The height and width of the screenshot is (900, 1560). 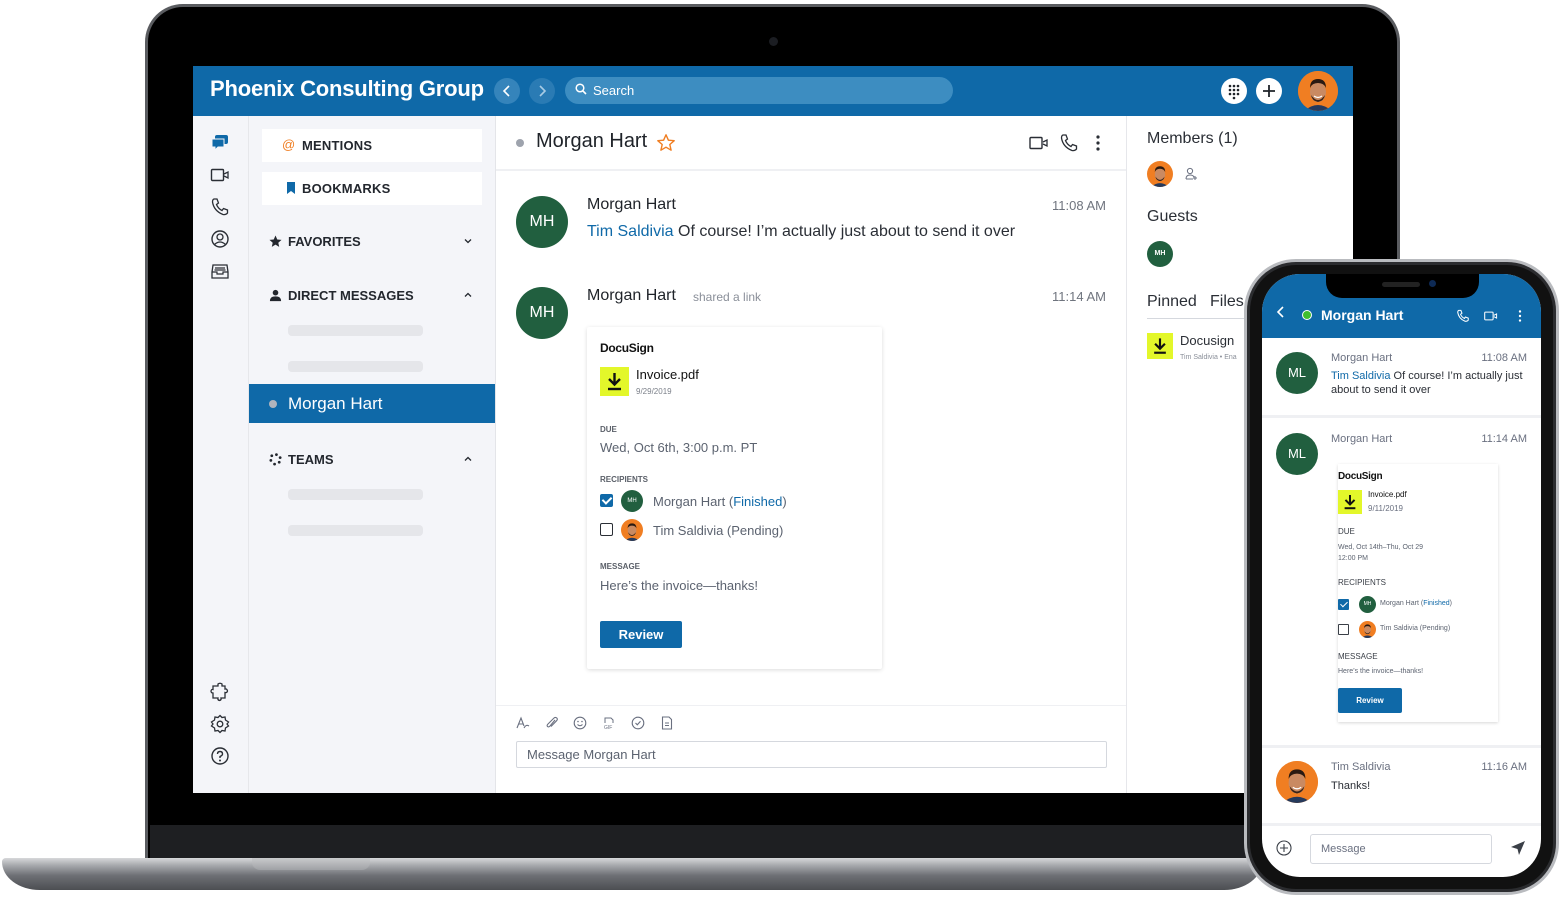 I want to click on chat-header: Morgan Hart, so click(x=811, y=143).